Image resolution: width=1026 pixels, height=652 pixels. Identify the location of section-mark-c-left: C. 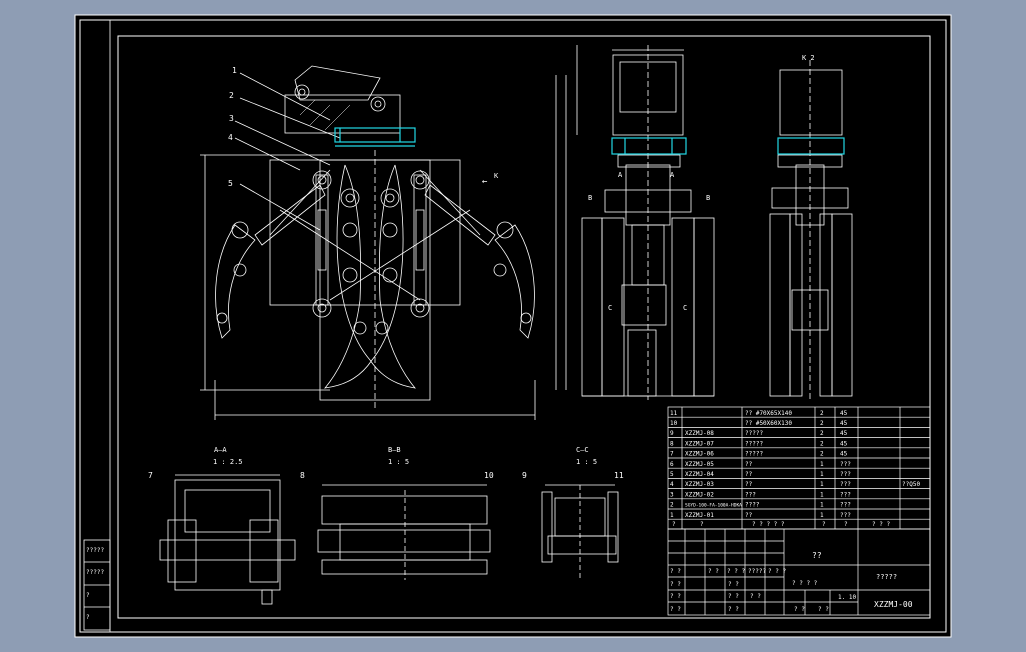
(610, 308).